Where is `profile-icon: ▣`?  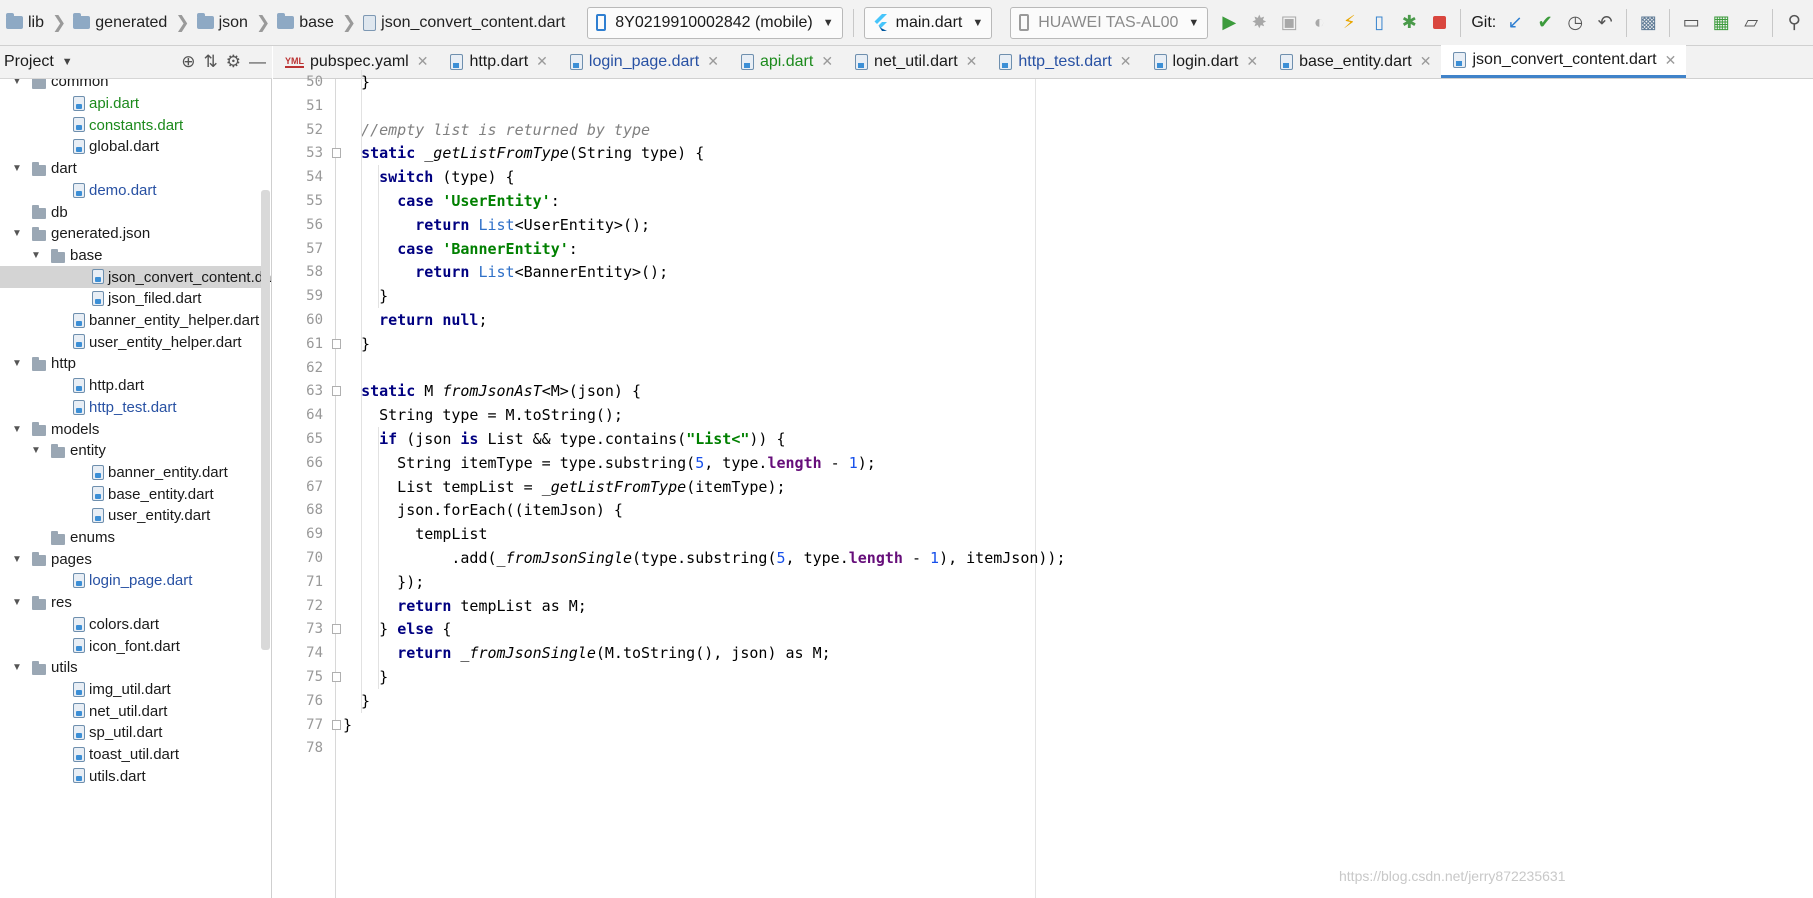 profile-icon: ▣ is located at coordinates (1289, 23).